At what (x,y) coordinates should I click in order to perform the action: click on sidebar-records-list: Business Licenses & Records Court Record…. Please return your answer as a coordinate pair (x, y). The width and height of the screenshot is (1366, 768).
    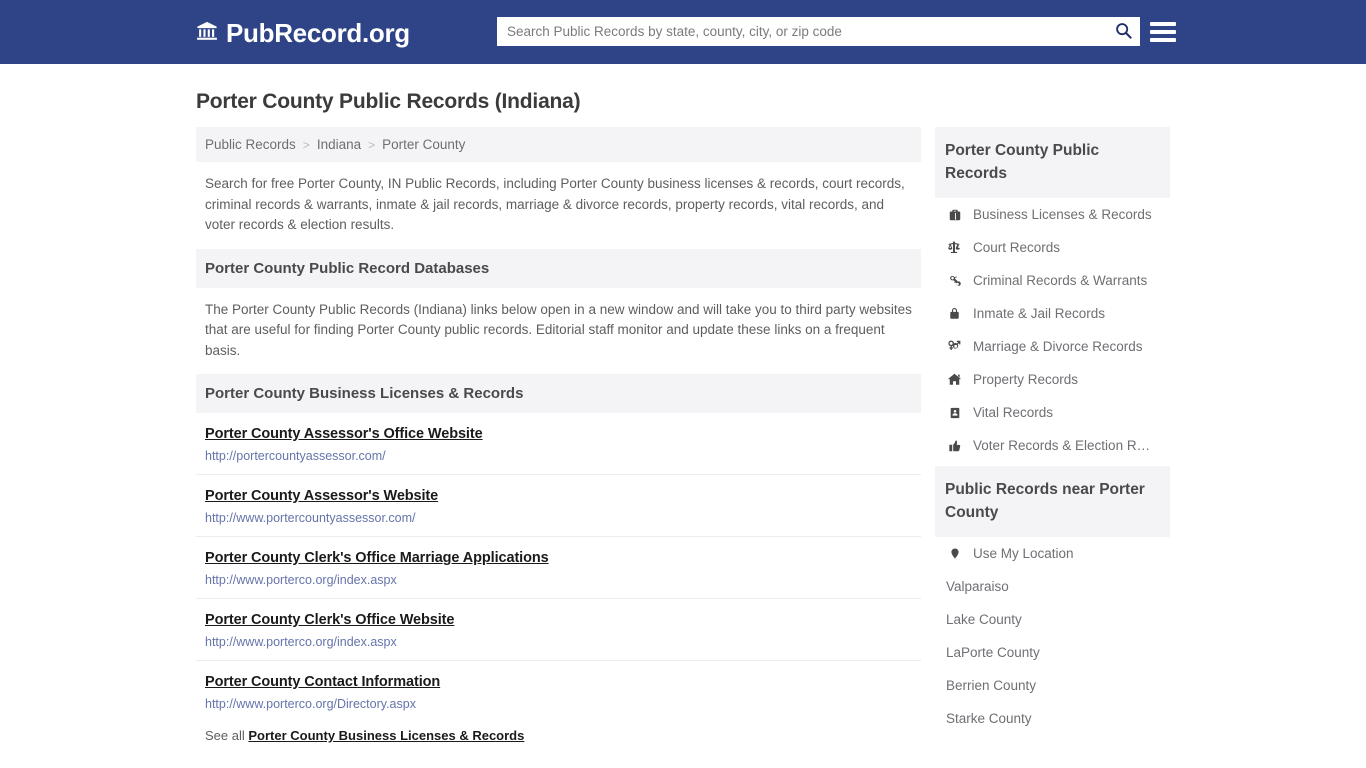
    Looking at the image, I should click on (1052, 330).